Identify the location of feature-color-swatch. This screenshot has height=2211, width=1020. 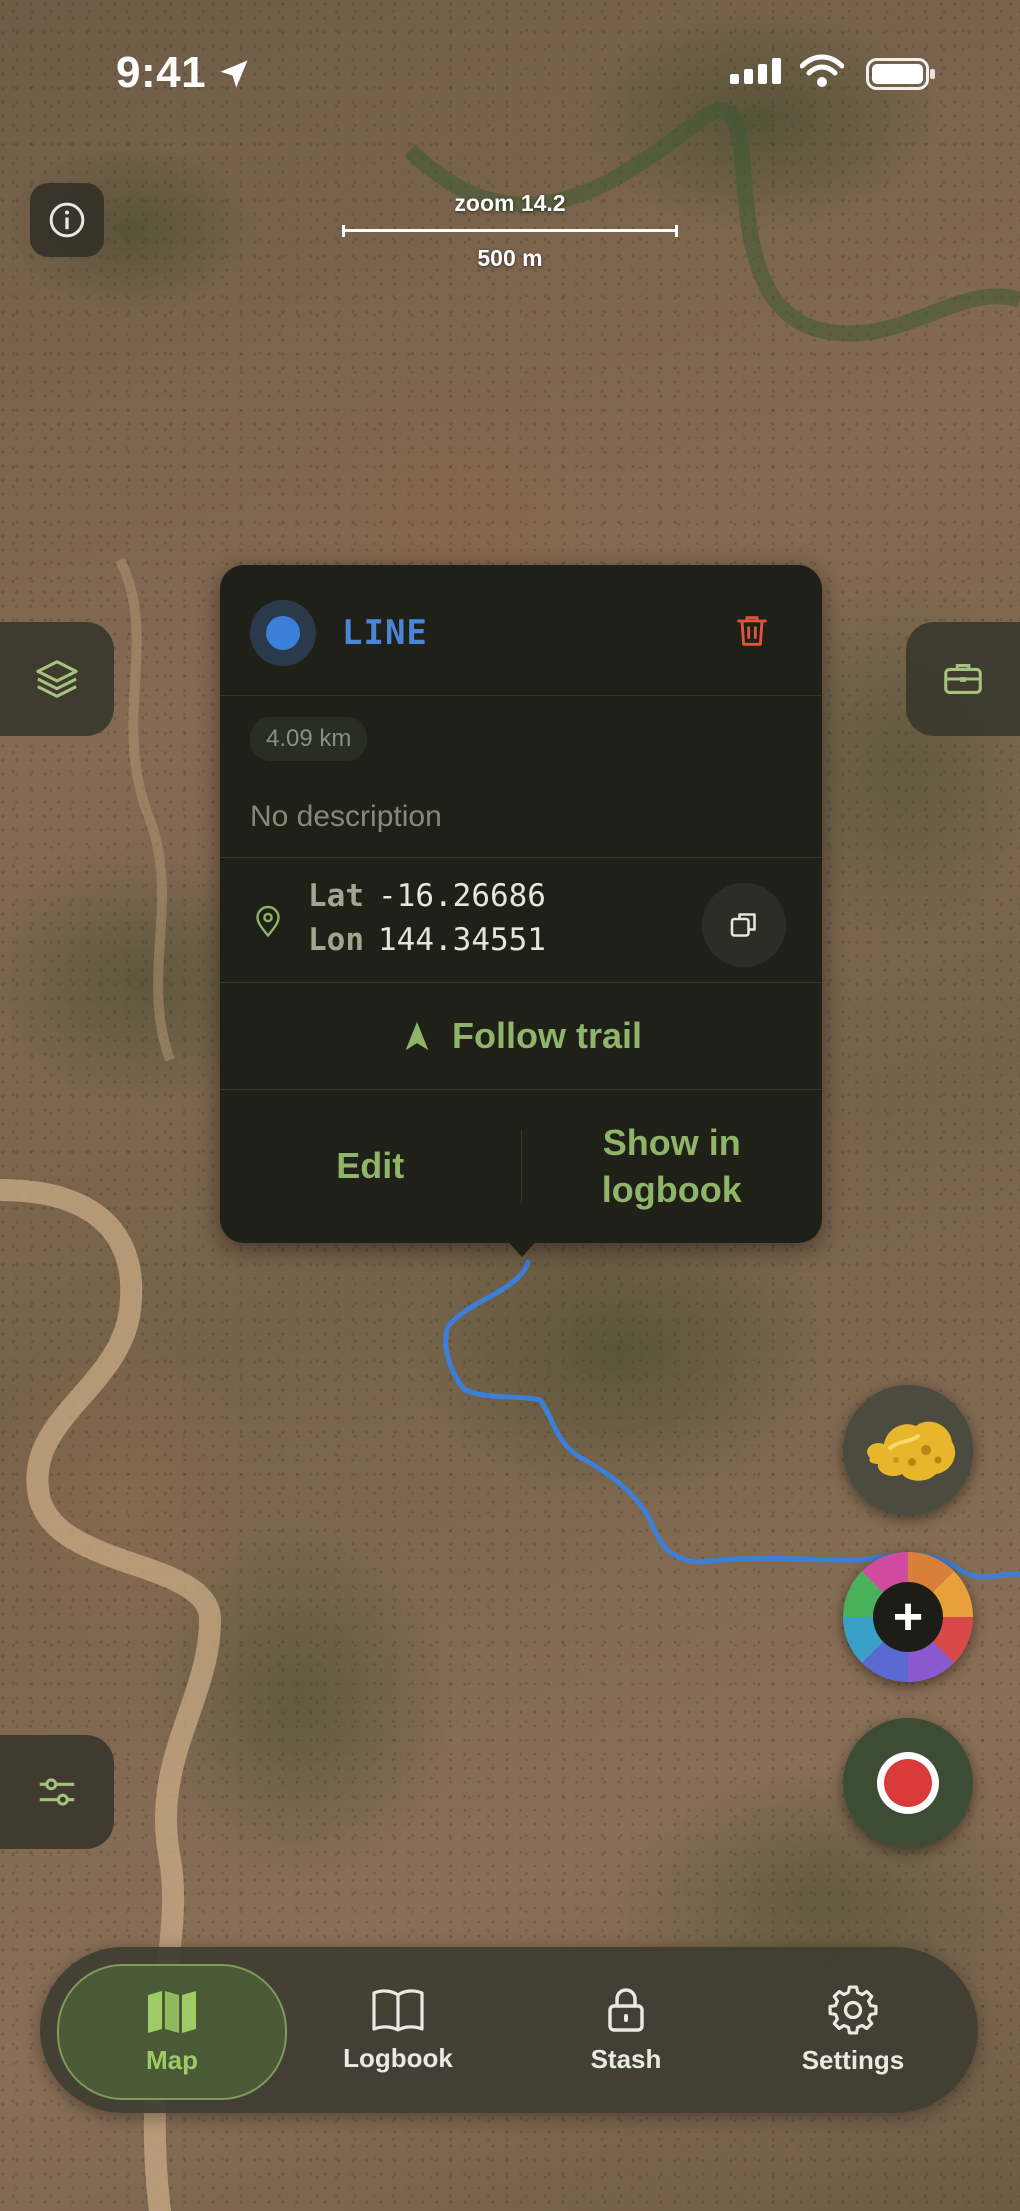
(283, 633).